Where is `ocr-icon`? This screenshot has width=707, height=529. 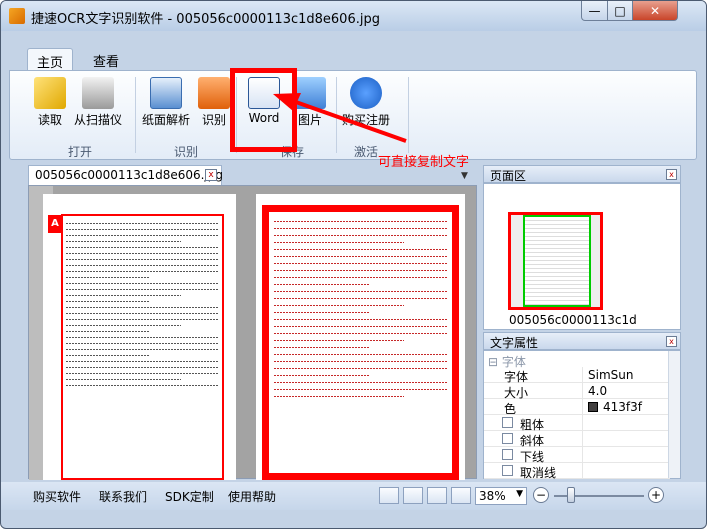
ocr-icon is located at coordinates (214, 93).